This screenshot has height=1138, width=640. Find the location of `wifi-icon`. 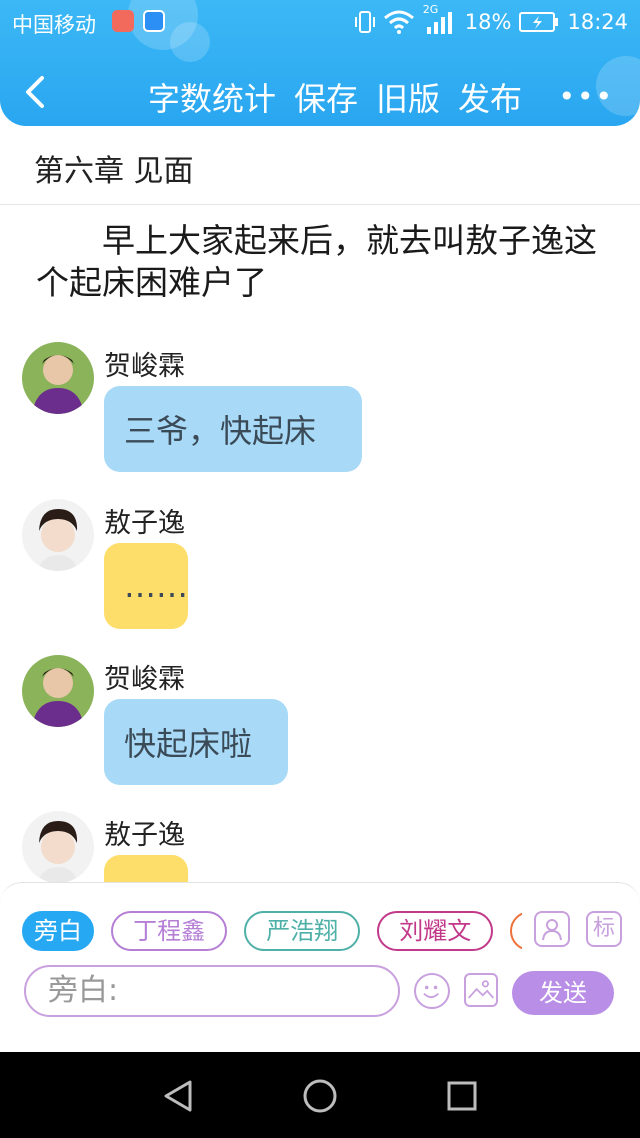

wifi-icon is located at coordinates (398, 22).